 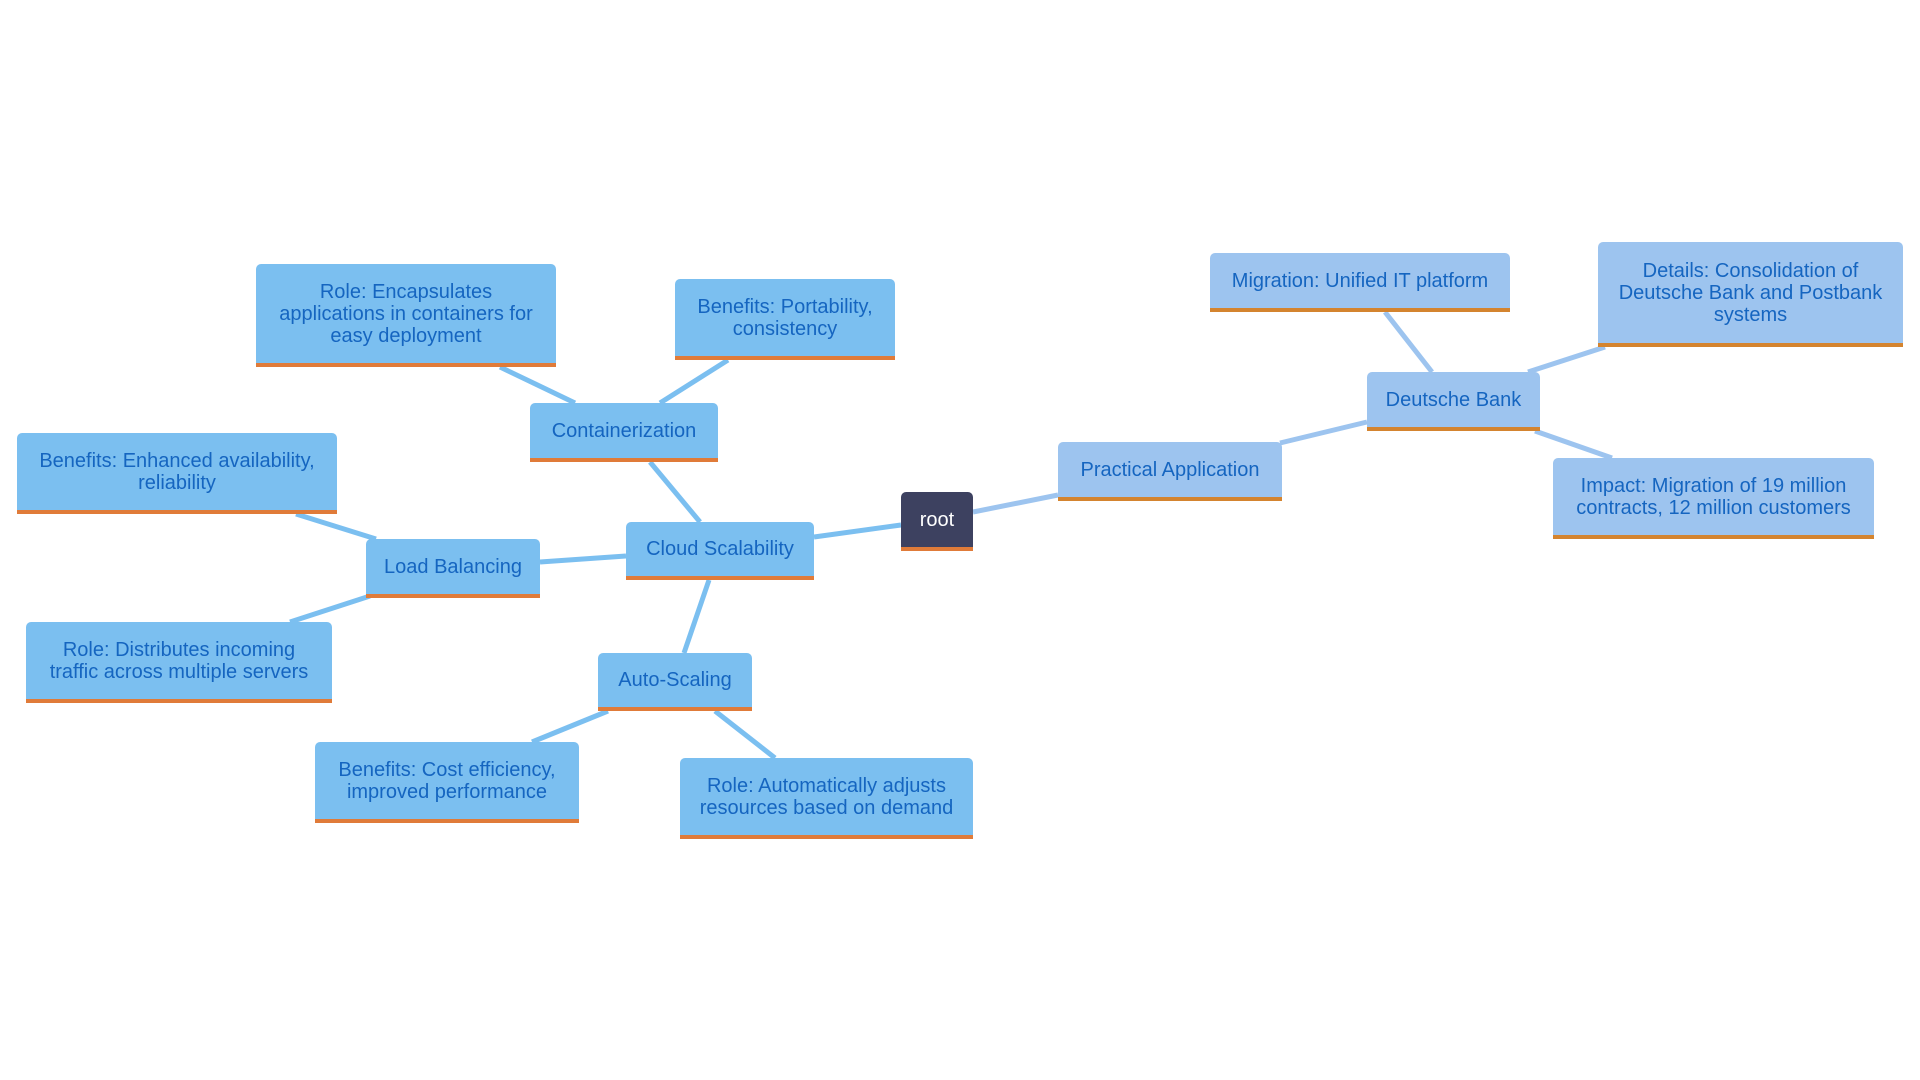 I want to click on edge-root-cloud, so click(x=857, y=531).